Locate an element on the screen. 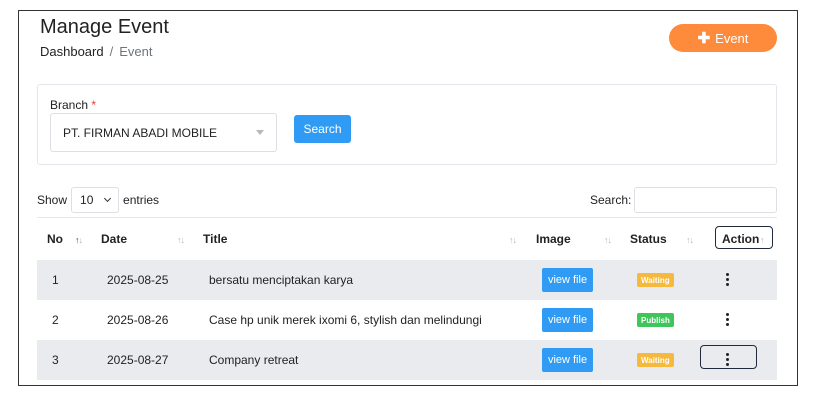 The height and width of the screenshot is (401, 816). breadcrumb: Dashboard / Event is located at coordinates (96, 51).